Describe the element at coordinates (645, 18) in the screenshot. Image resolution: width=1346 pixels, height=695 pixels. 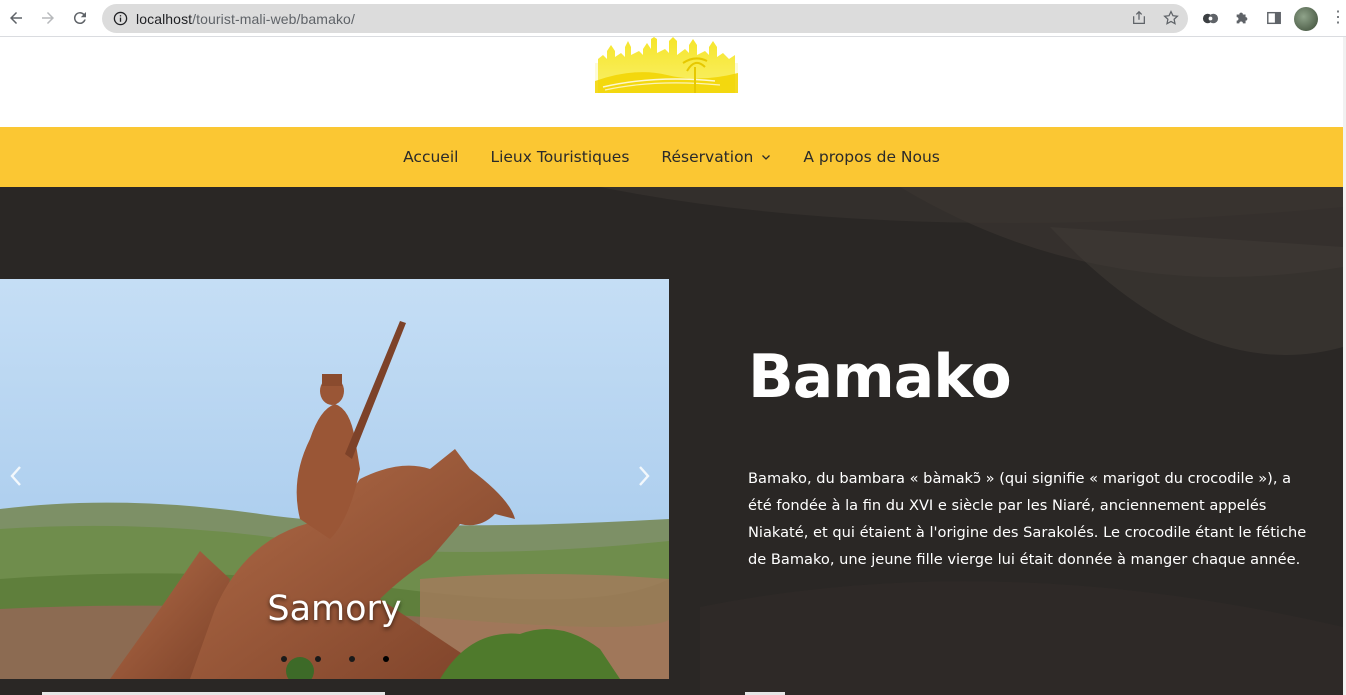
I see `address-bar: localhost/tourist-mali-web/bamako/` at that location.